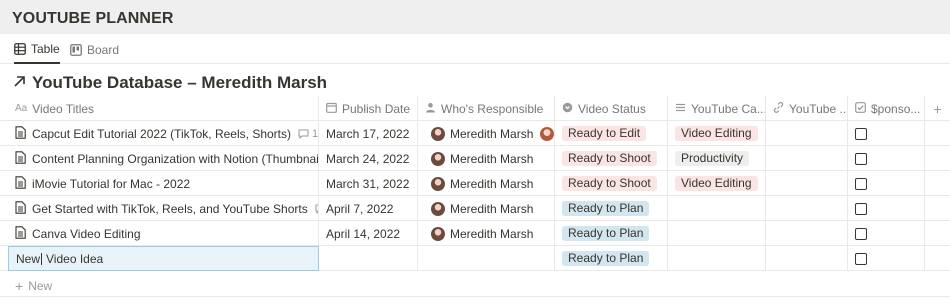  I want to click on column-header-video-status: Video Status, so click(611, 108).